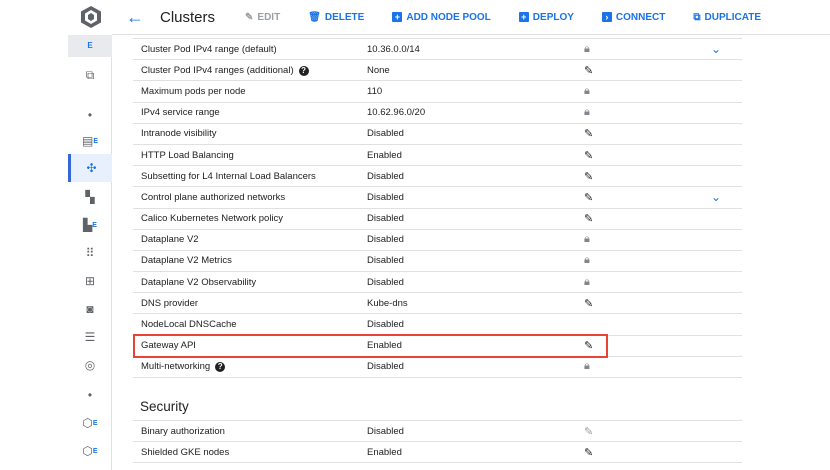  What do you see at coordinates (90, 168) in the screenshot?
I see `rail-clusters-icon: ✣` at bounding box center [90, 168].